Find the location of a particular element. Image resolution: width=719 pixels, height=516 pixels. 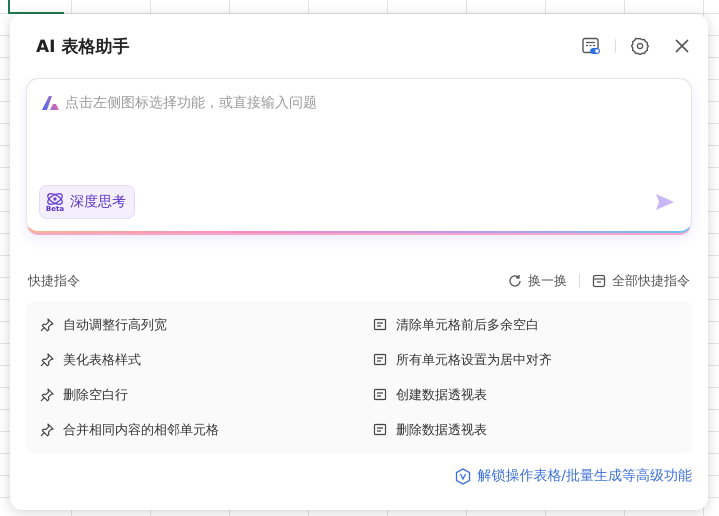

refresh-icon is located at coordinates (515, 281).